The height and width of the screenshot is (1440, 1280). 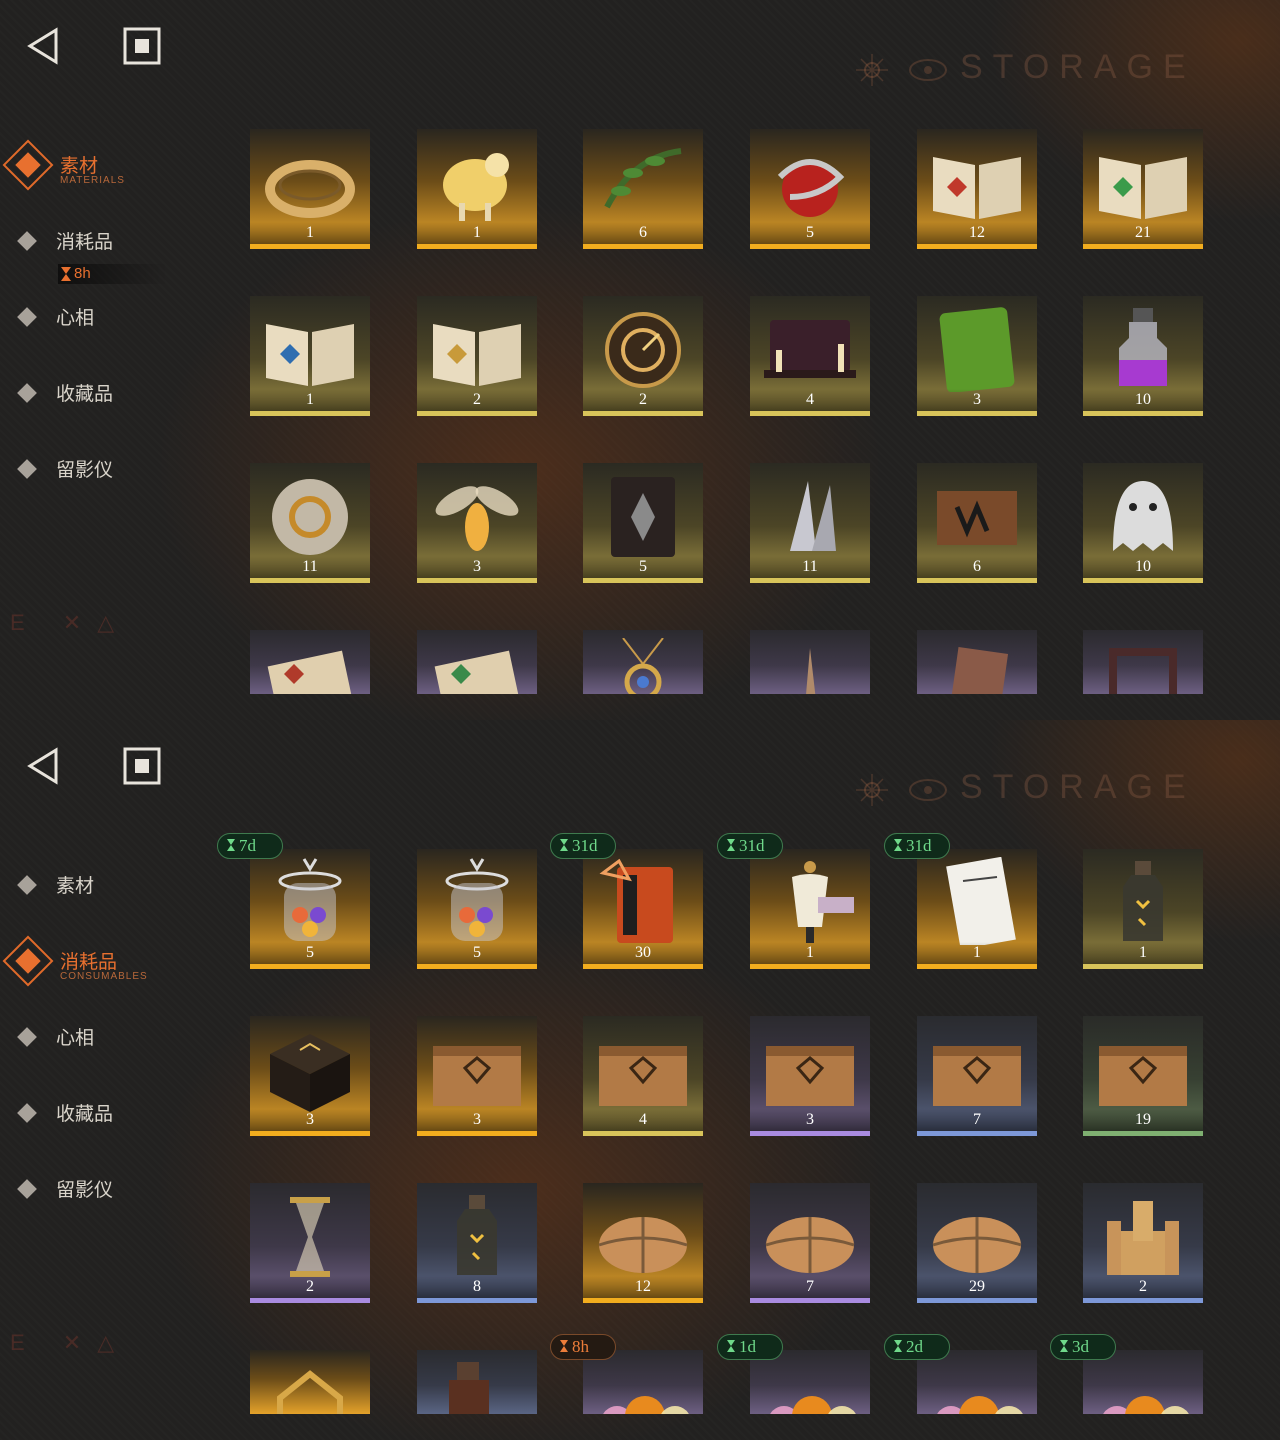 I want to click on badge-text: 7d, so click(x=247, y=845).